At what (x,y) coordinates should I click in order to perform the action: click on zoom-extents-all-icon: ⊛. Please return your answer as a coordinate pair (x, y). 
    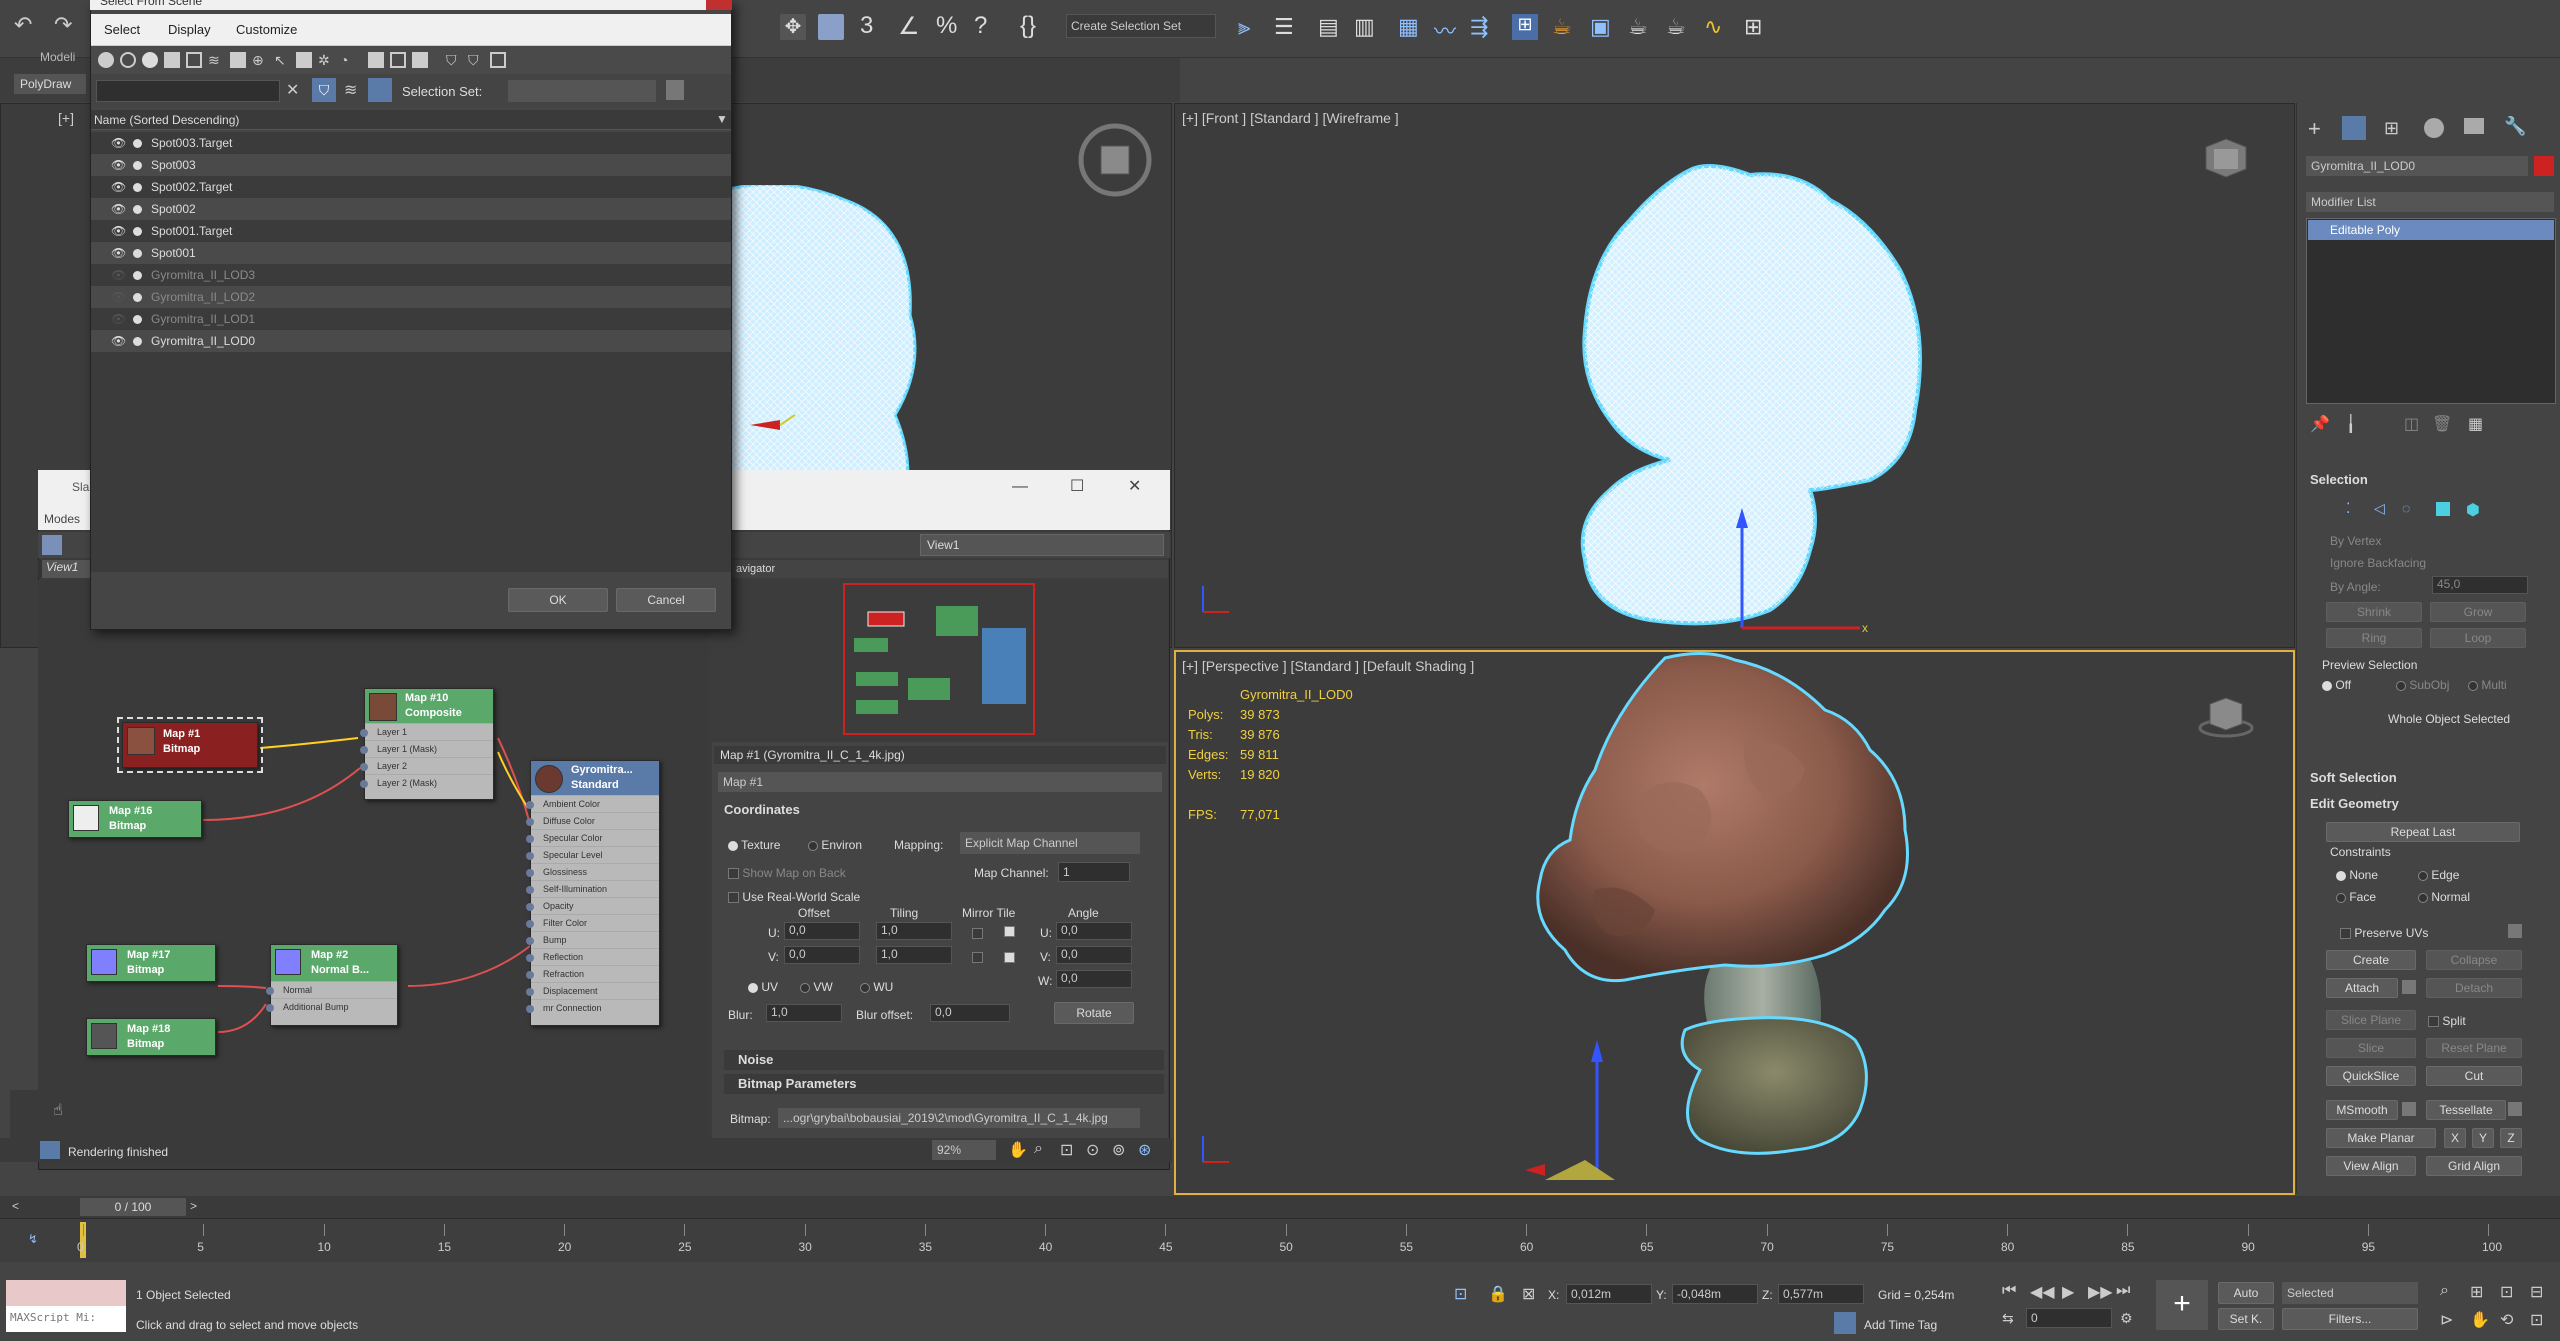
    Looking at the image, I should click on (1144, 1150).